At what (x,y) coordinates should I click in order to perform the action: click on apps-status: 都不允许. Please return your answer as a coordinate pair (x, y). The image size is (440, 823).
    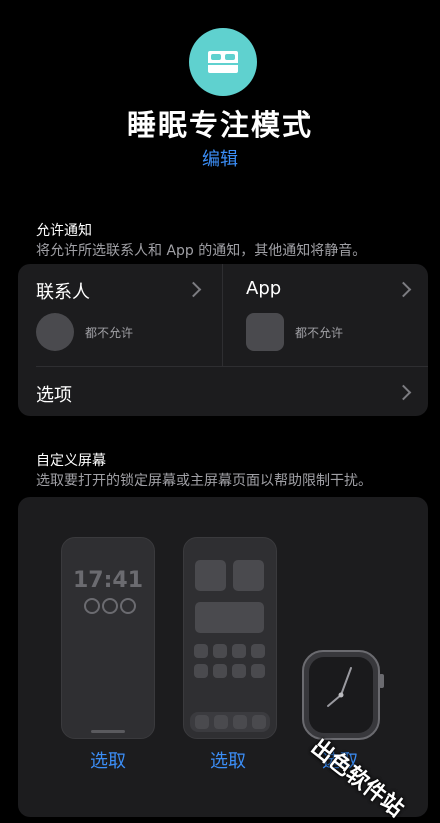
    Looking at the image, I should click on (319, 333).